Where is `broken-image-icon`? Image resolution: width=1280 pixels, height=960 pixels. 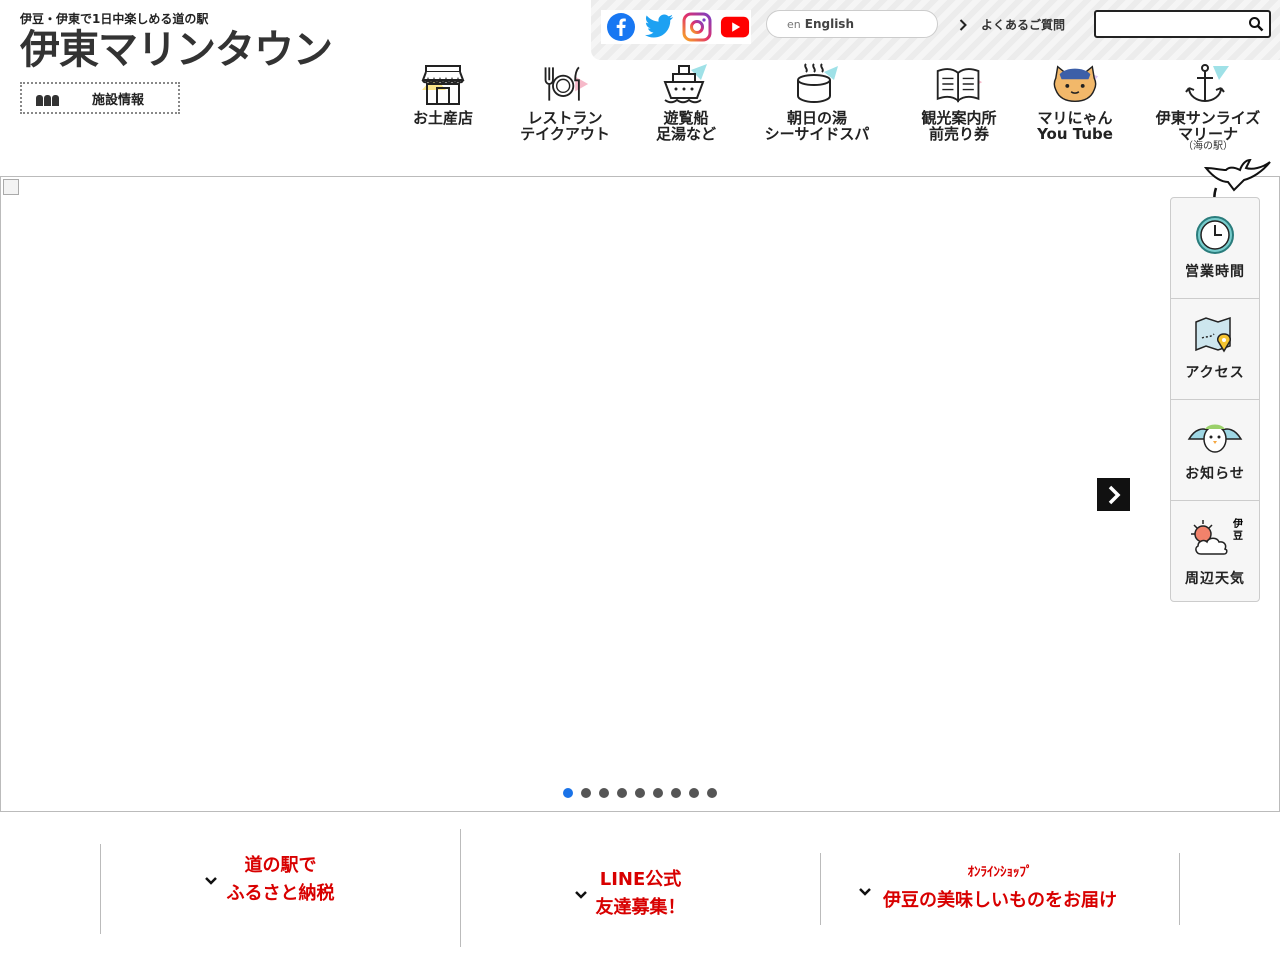 broken-image-icon is located at coordinates (11, 187).